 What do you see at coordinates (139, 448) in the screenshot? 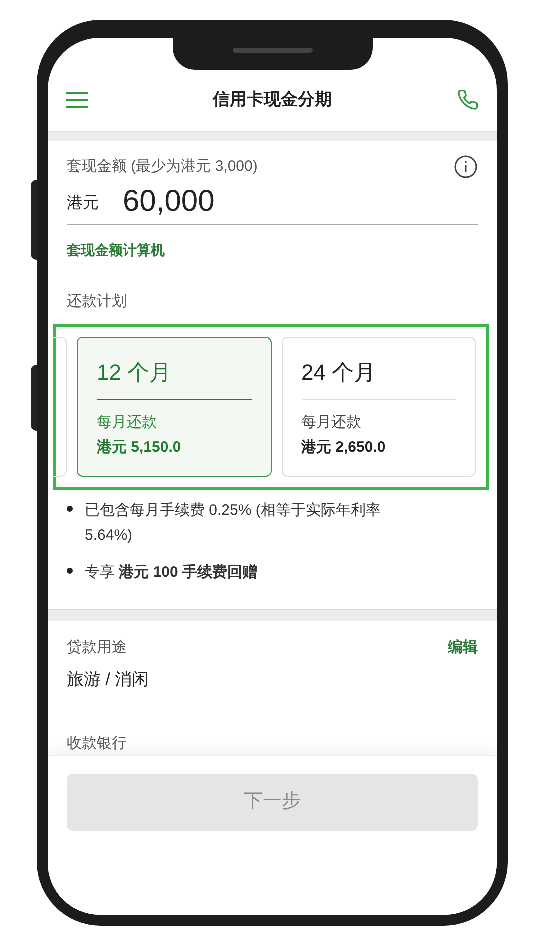
I see `payment-amount: 港元 5,150.0` at bounding box center [139, 448].